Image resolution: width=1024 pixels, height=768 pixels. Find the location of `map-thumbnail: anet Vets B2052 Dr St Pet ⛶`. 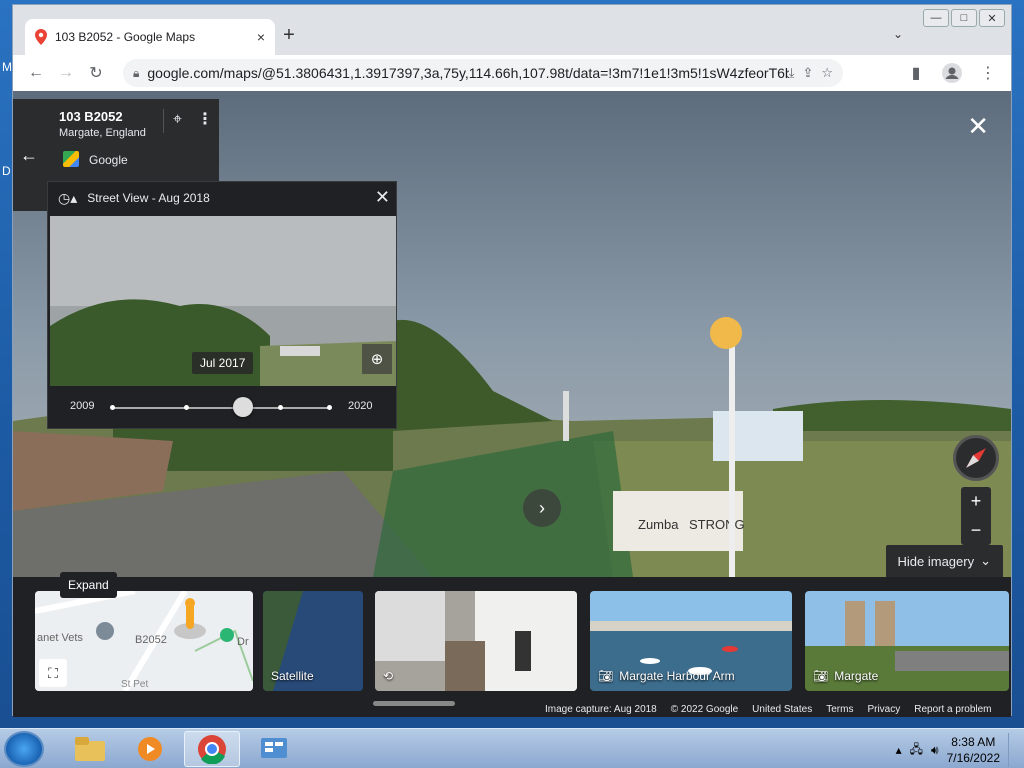

map-thumbnail: anet Vets B2052 Dr St Pet ⛶ is located at coordinates (144, 641).